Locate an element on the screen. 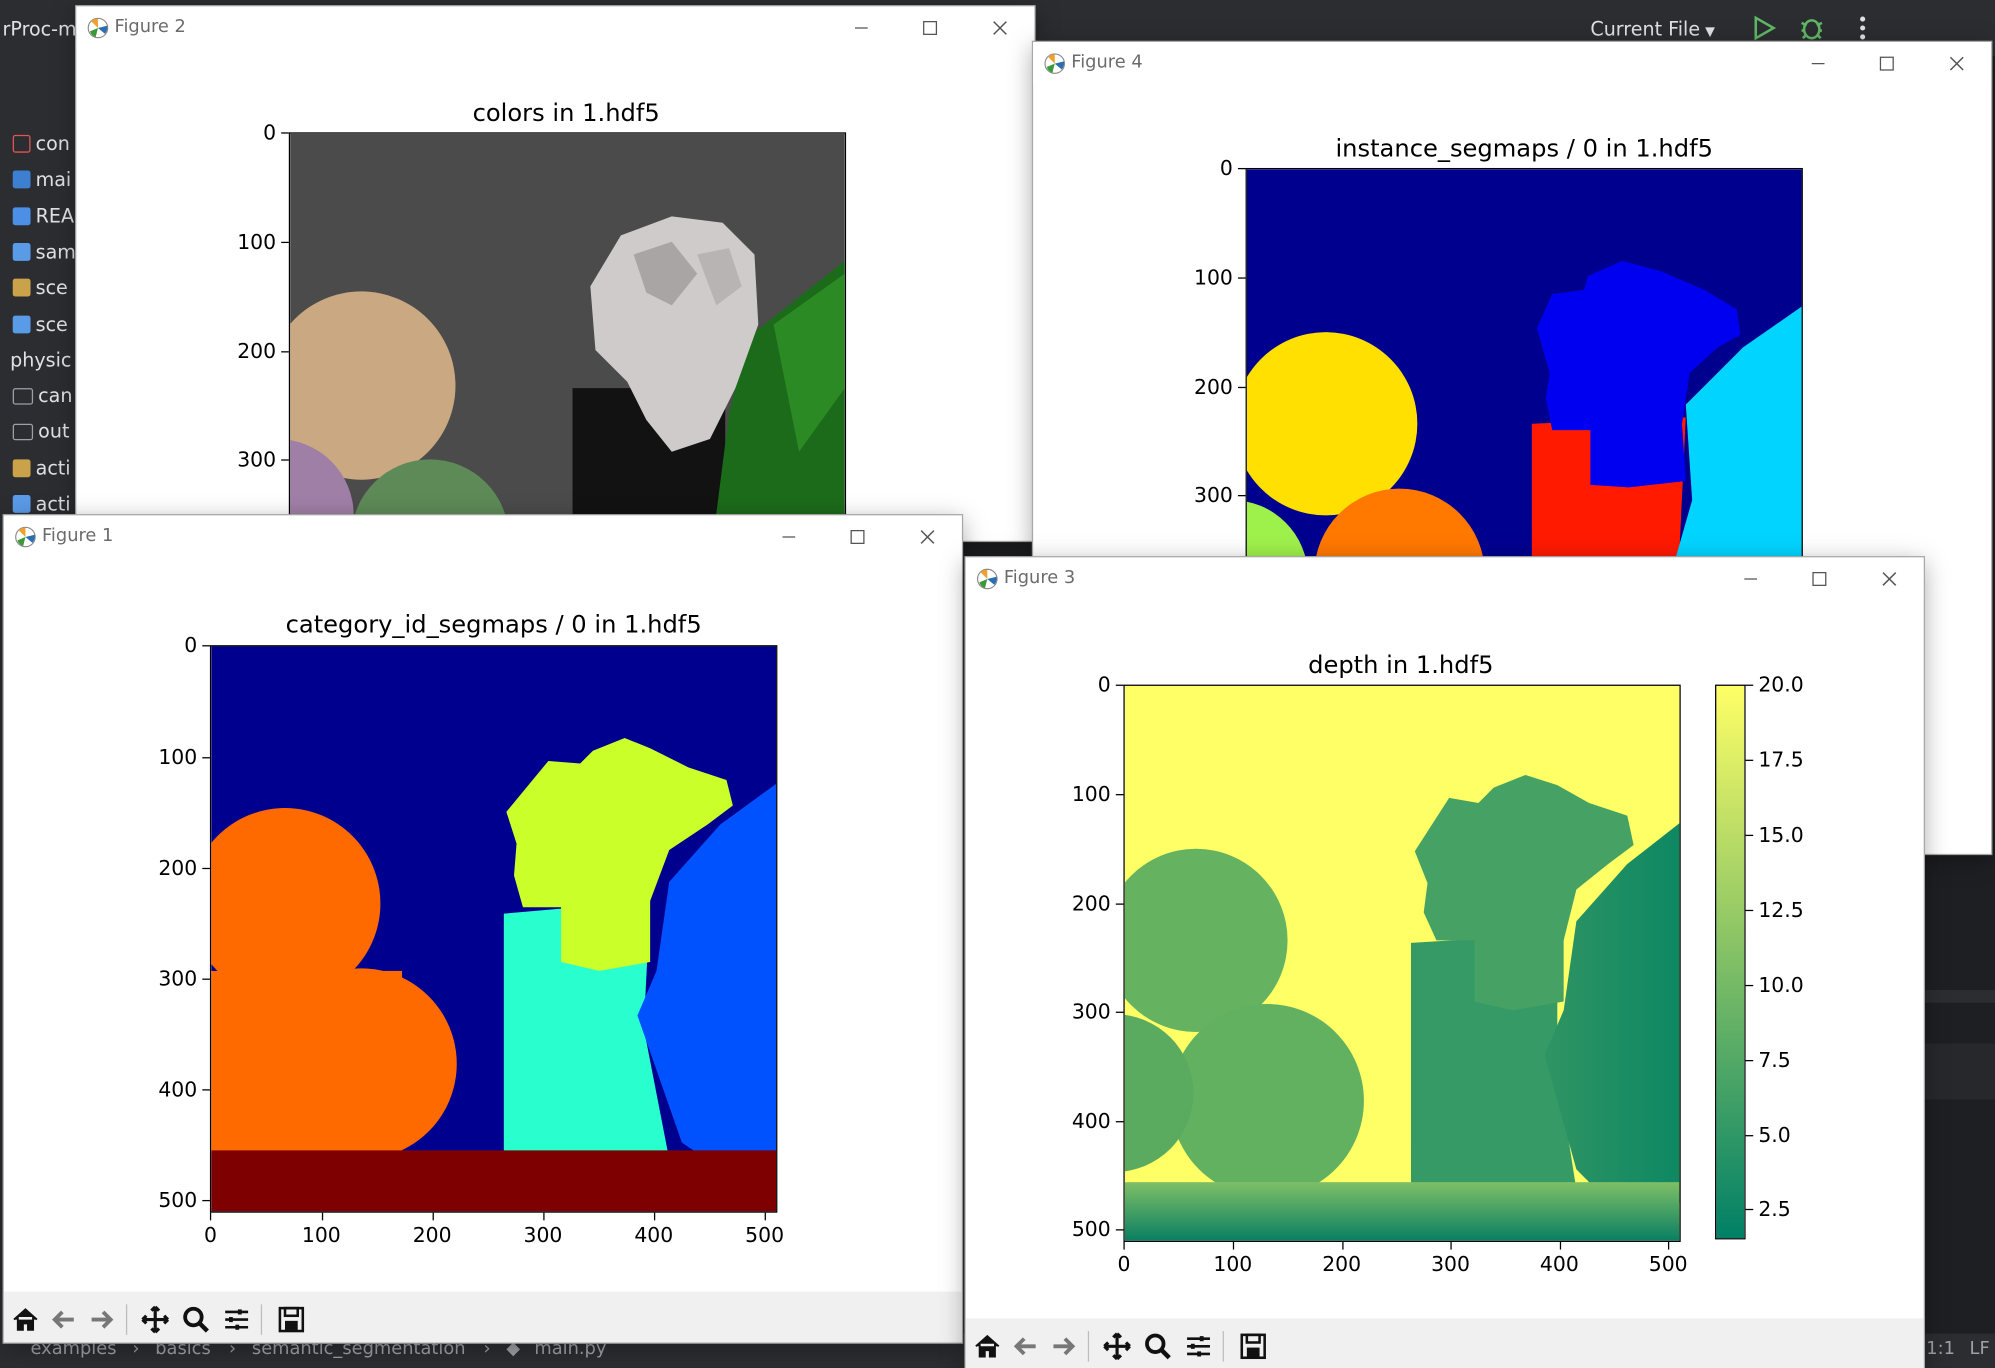 The width and height of the screenshot is (1995, 1368). window-titlebar: Figure 4 is located at coordinates (1512, 63).